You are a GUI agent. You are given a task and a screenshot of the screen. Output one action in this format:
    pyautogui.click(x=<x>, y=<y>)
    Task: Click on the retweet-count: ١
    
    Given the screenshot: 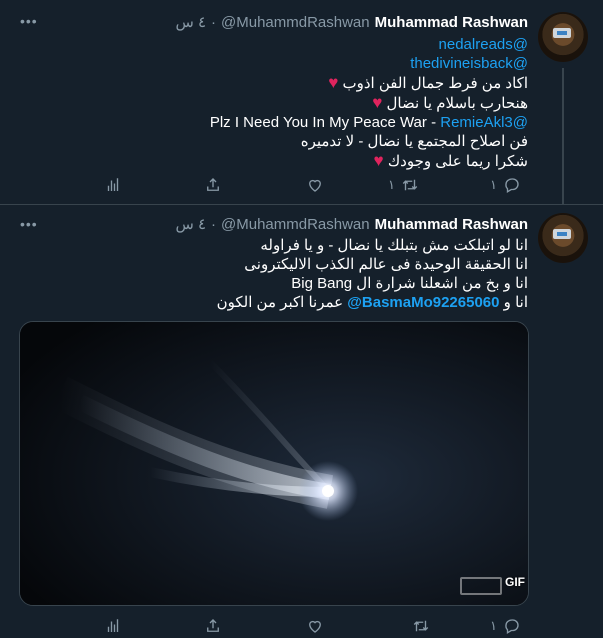 What is the action you would take?
    pyautogui.click(x=391, y=184)
    